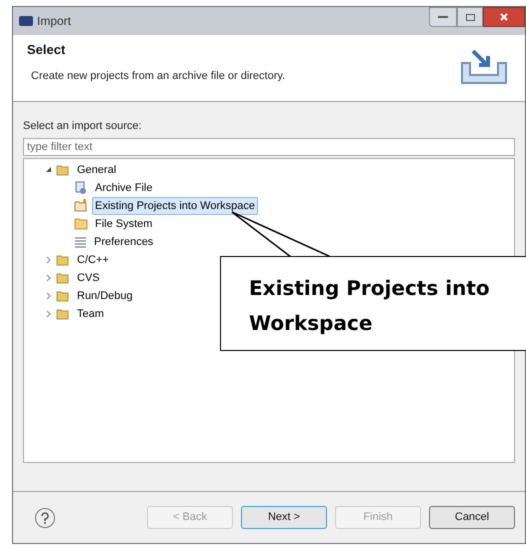 The image size is (526, 550). Describe the element at coordinates (370, 306) in the screenshot. I see `callout-text: Existing Projects into Workspace` at that location.